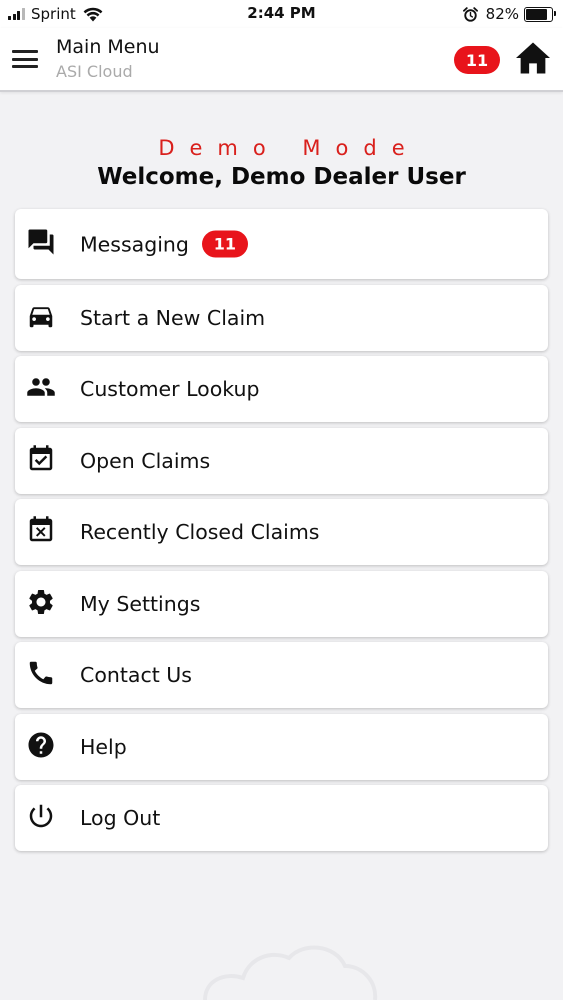 The height and width of the screenshot is (1000, 563). Describe the element at coordinates (281, 460) in the screenshot. I see `menu-item-open-claims: Open Claims` at that location.